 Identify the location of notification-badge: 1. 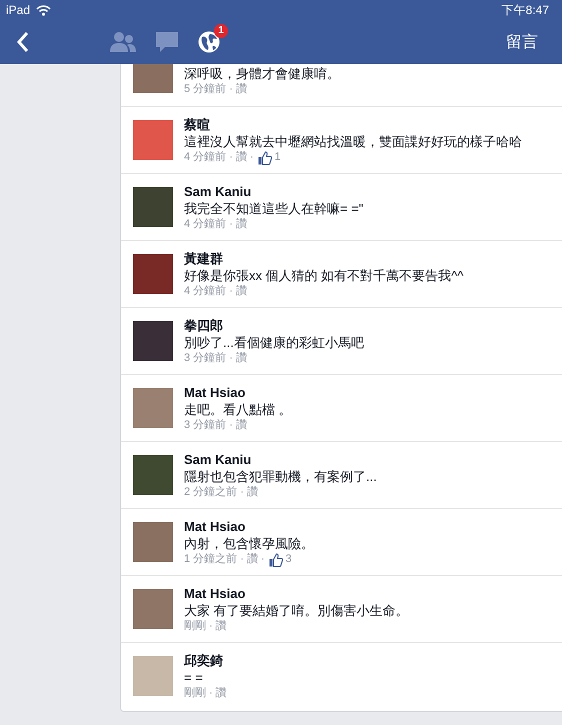
(221, 31).